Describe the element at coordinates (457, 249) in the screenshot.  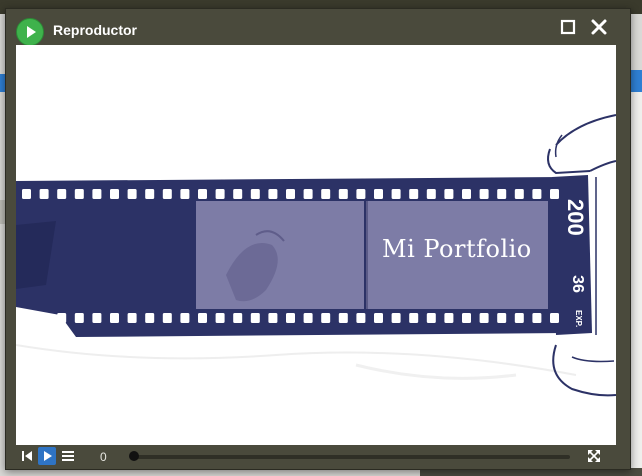
I see `video-overlay-text: Mi Portfolio` at that location.